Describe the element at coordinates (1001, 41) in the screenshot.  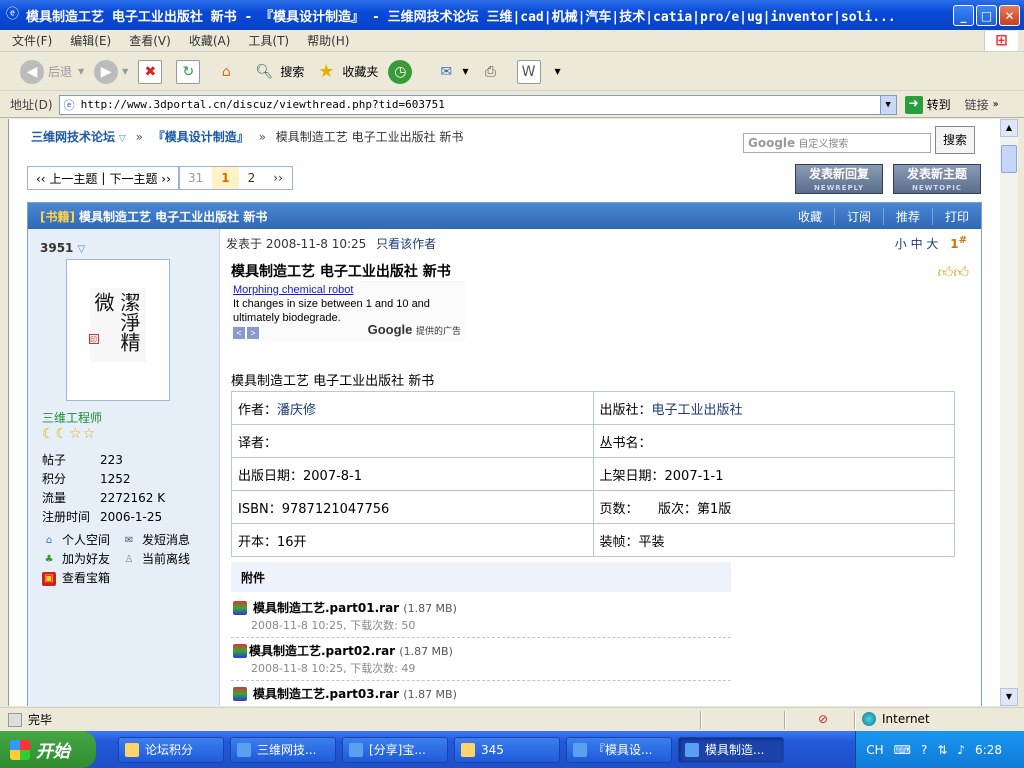
I see `windows-logo-icon: ⊞` at that location.